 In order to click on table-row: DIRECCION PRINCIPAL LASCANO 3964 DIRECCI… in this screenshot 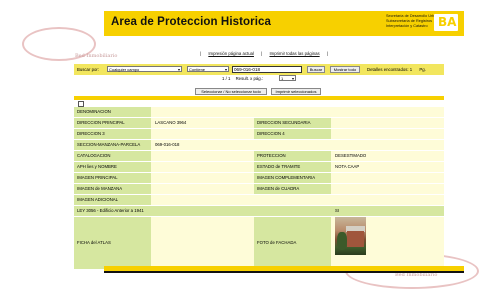, I will do `click(259, 123)`.